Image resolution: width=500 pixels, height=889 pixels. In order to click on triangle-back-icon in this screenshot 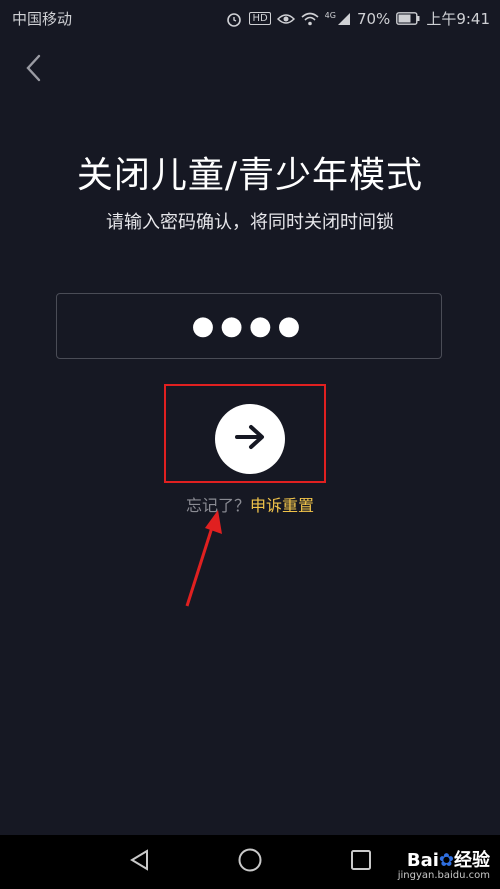, I will do `click(139, 862)`.